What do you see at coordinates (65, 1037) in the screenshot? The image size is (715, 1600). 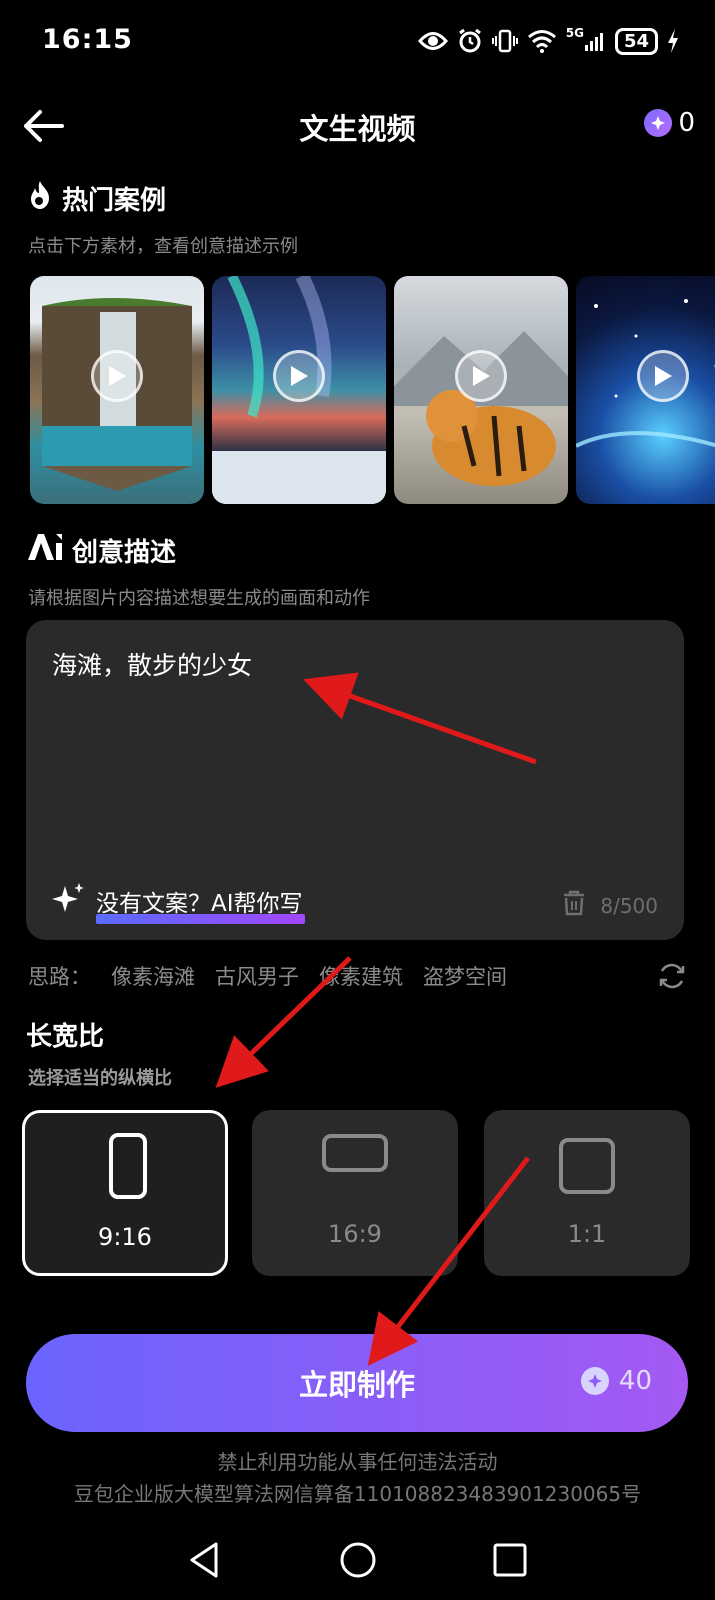 I see `aspect-title: 长宽比` at bounding box center [65, 1037].